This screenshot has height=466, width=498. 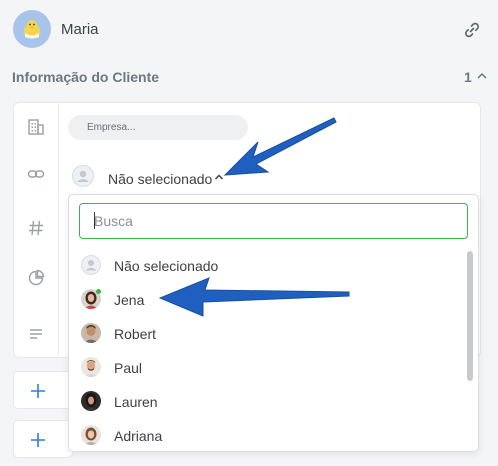 I want to click on option-label: Jena, so click(x=129, y=300).